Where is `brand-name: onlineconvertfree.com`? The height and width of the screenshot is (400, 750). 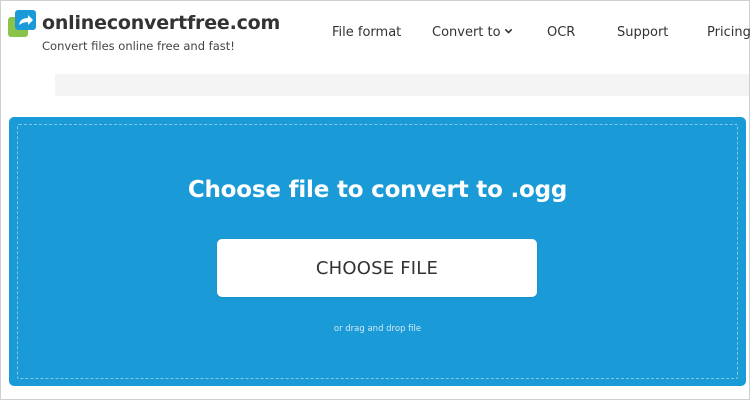
brand-name: onlineconvertfree.com is located at coordinates (161, 23).